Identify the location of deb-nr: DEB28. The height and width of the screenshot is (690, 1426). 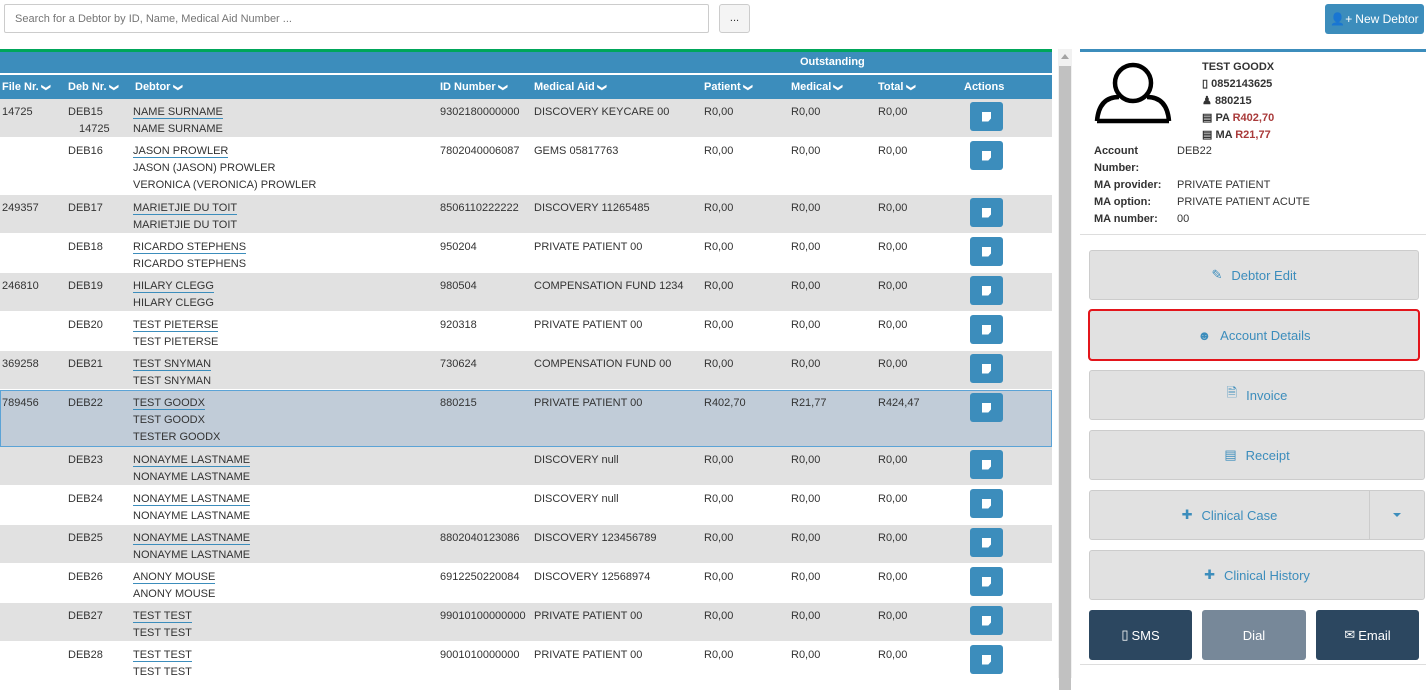
(85, 655).